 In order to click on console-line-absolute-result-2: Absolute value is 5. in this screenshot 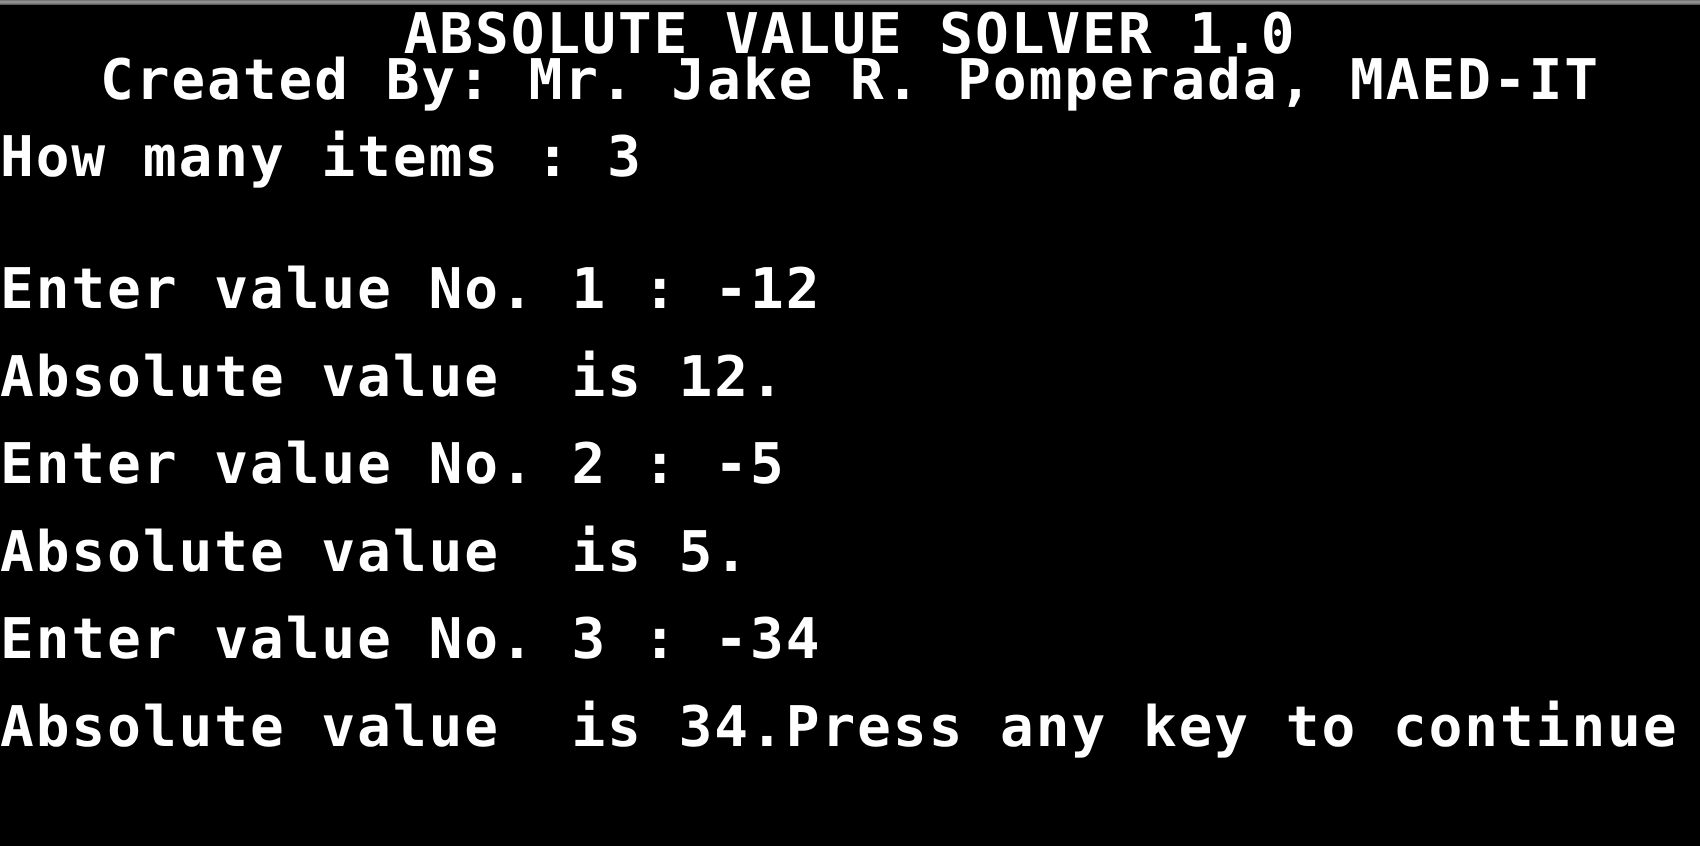, I will do `click(375, 552)`.